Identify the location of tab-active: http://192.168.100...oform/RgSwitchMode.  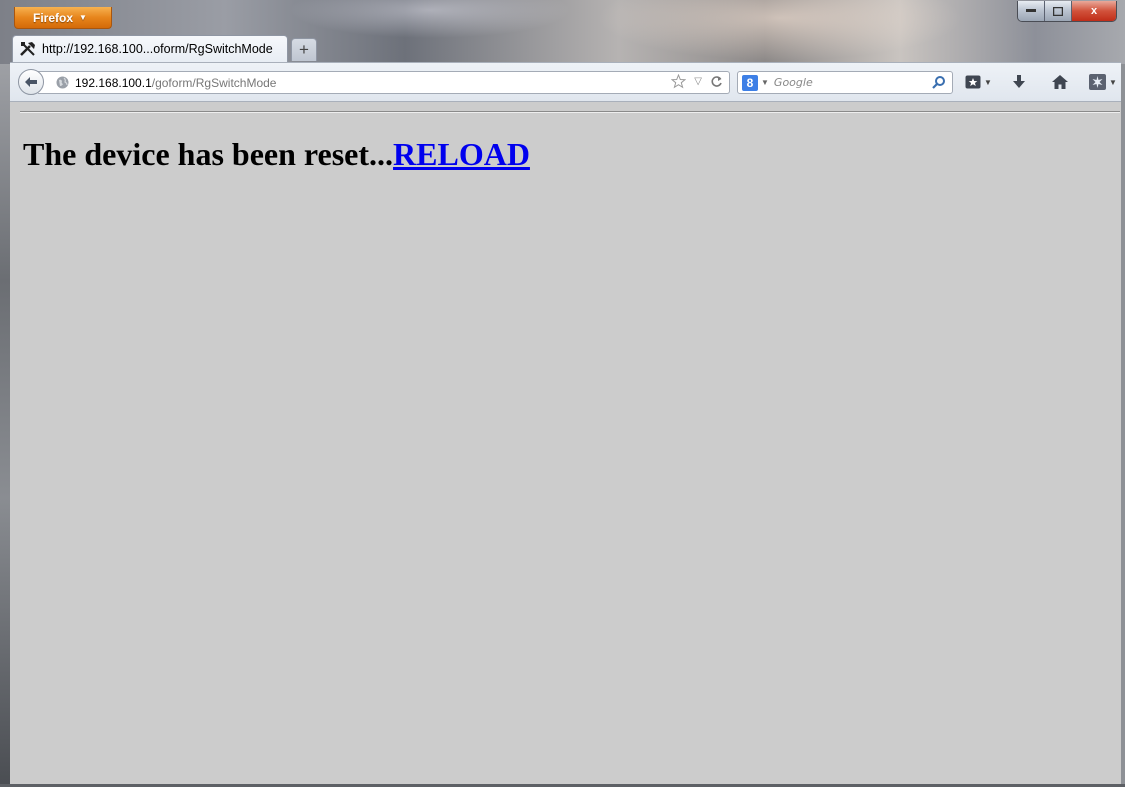
(150, 48).